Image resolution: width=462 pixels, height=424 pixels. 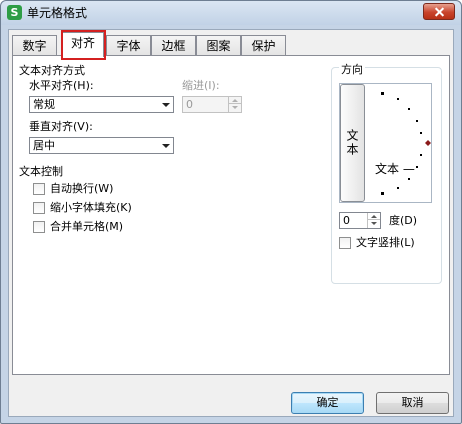 I want to click on tab-number: 数字, so click(x=34, y=45).